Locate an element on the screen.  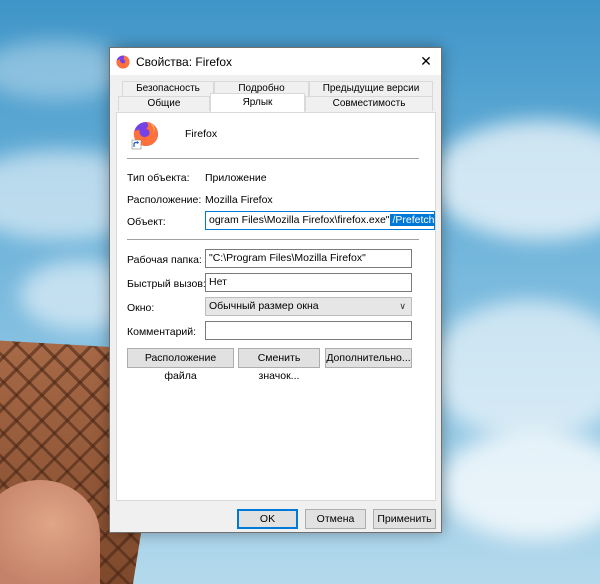
comment-field is located at coordinates (308, 330).